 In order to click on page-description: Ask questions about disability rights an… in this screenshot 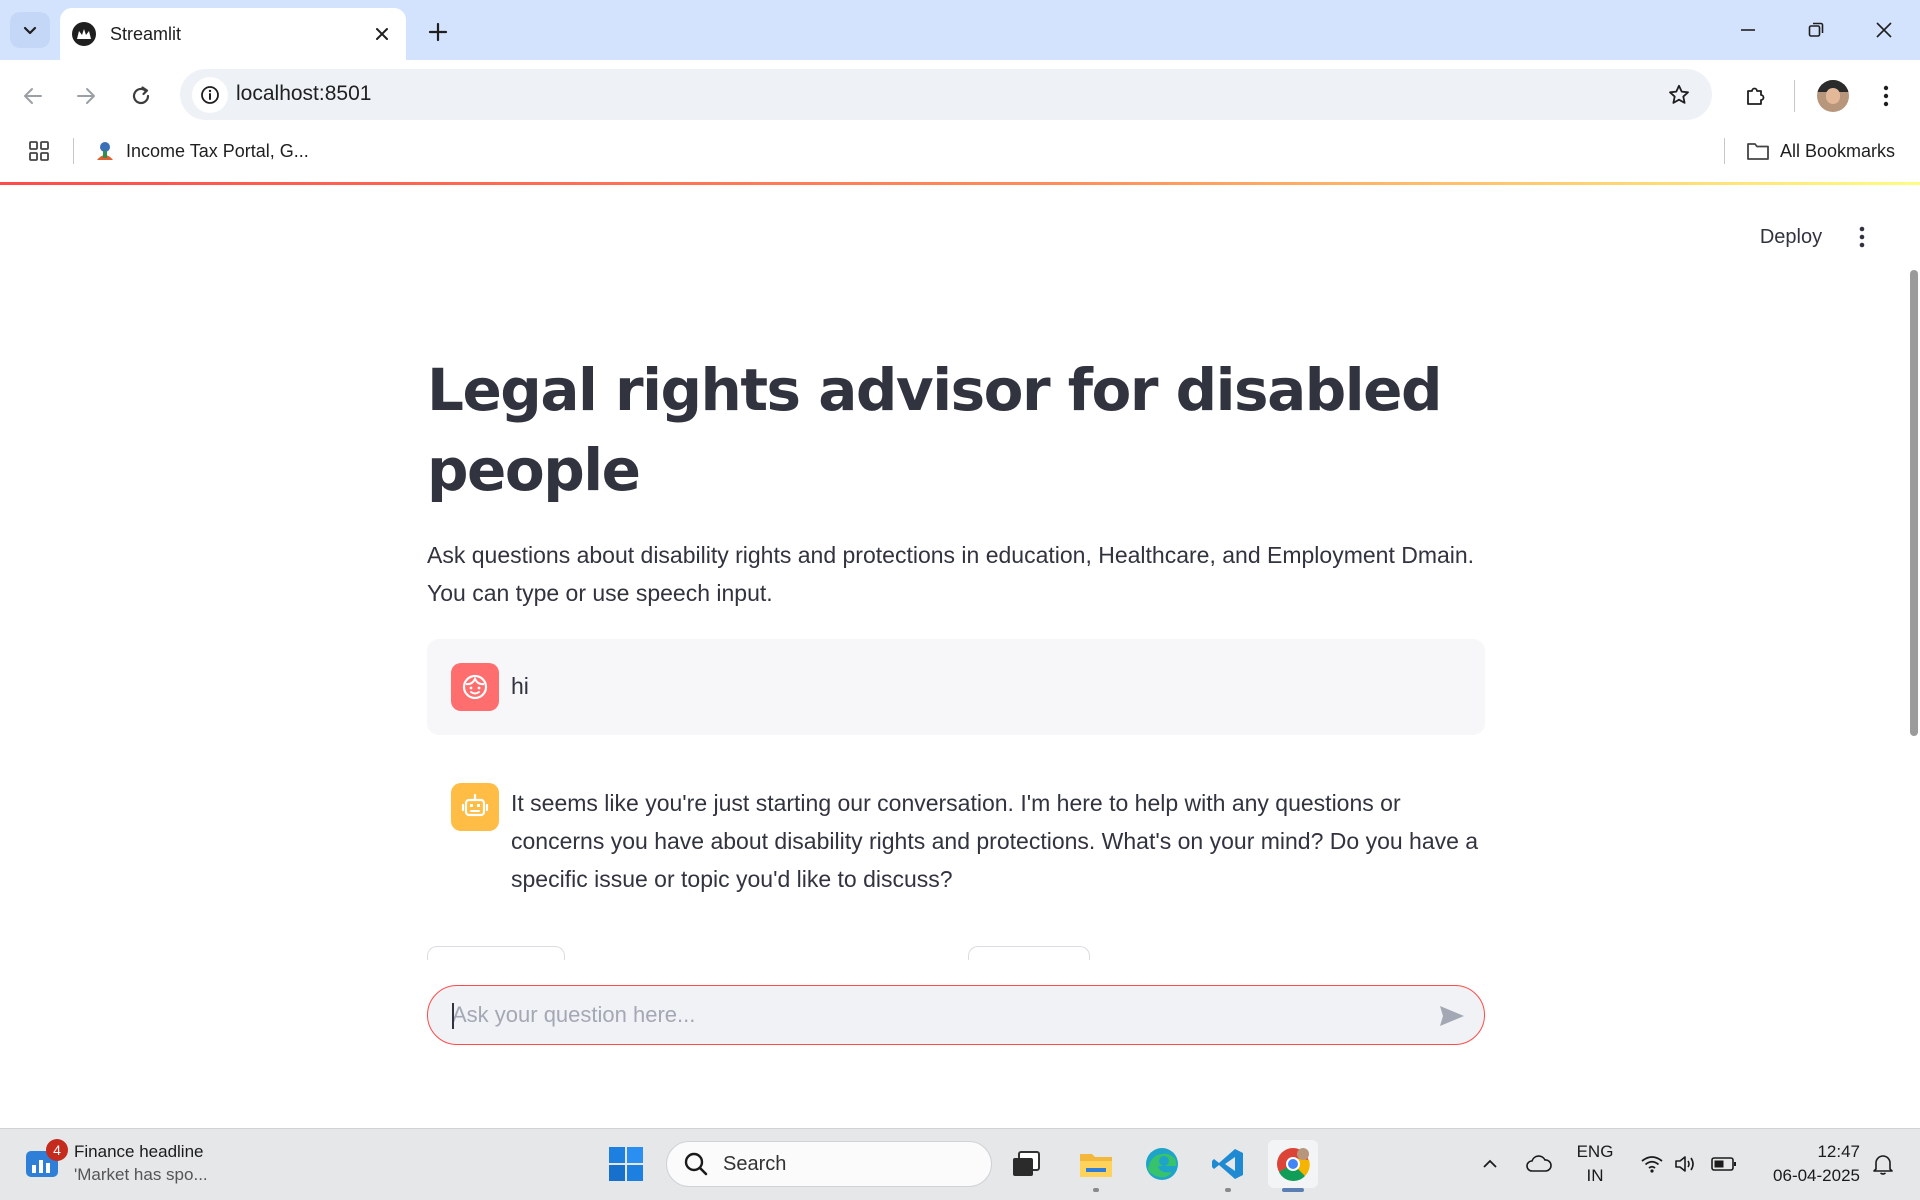, I will do `click(951, 574)`.